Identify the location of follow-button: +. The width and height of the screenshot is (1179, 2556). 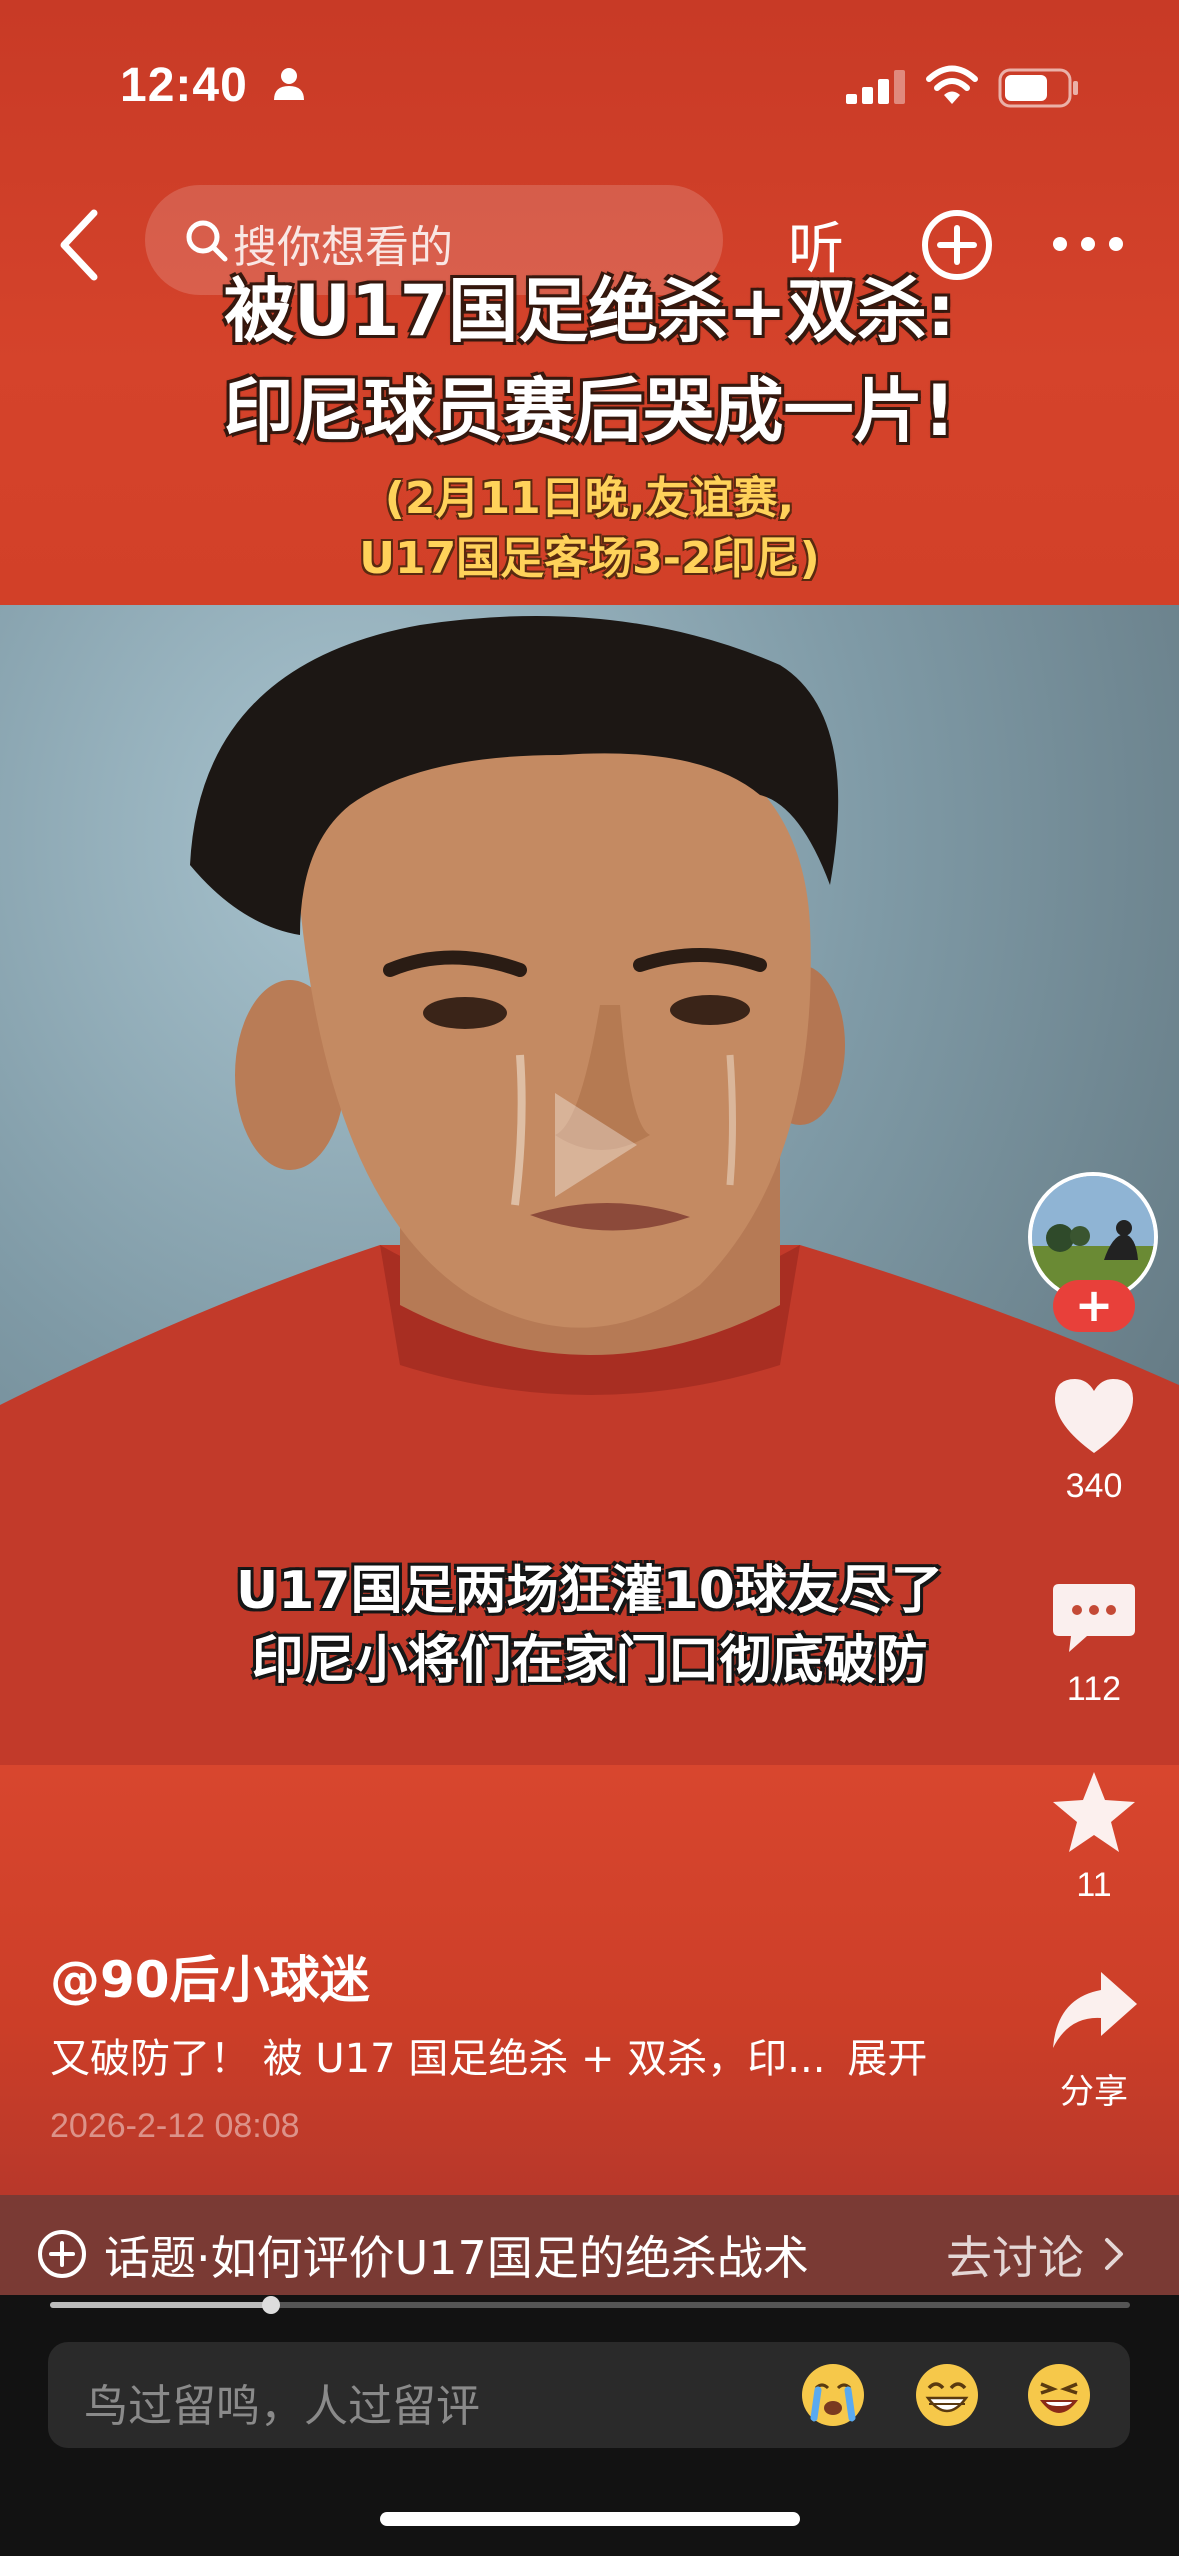
(1094, 1306).